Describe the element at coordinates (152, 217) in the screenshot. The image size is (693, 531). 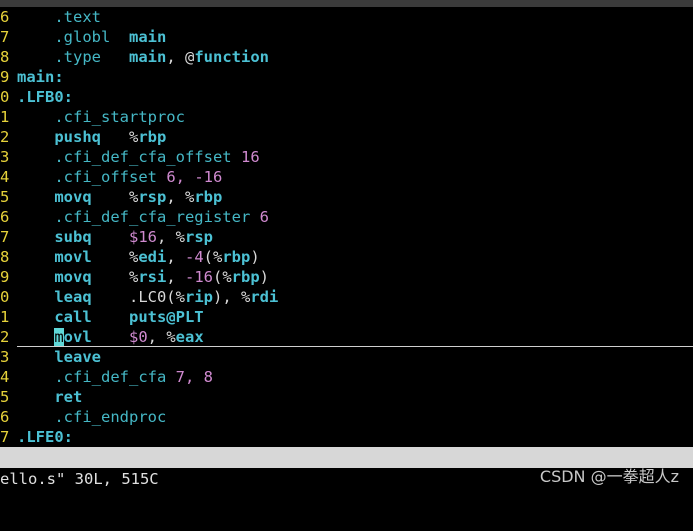
I see `code-token: .cfi_def_cfa_register` at that location.